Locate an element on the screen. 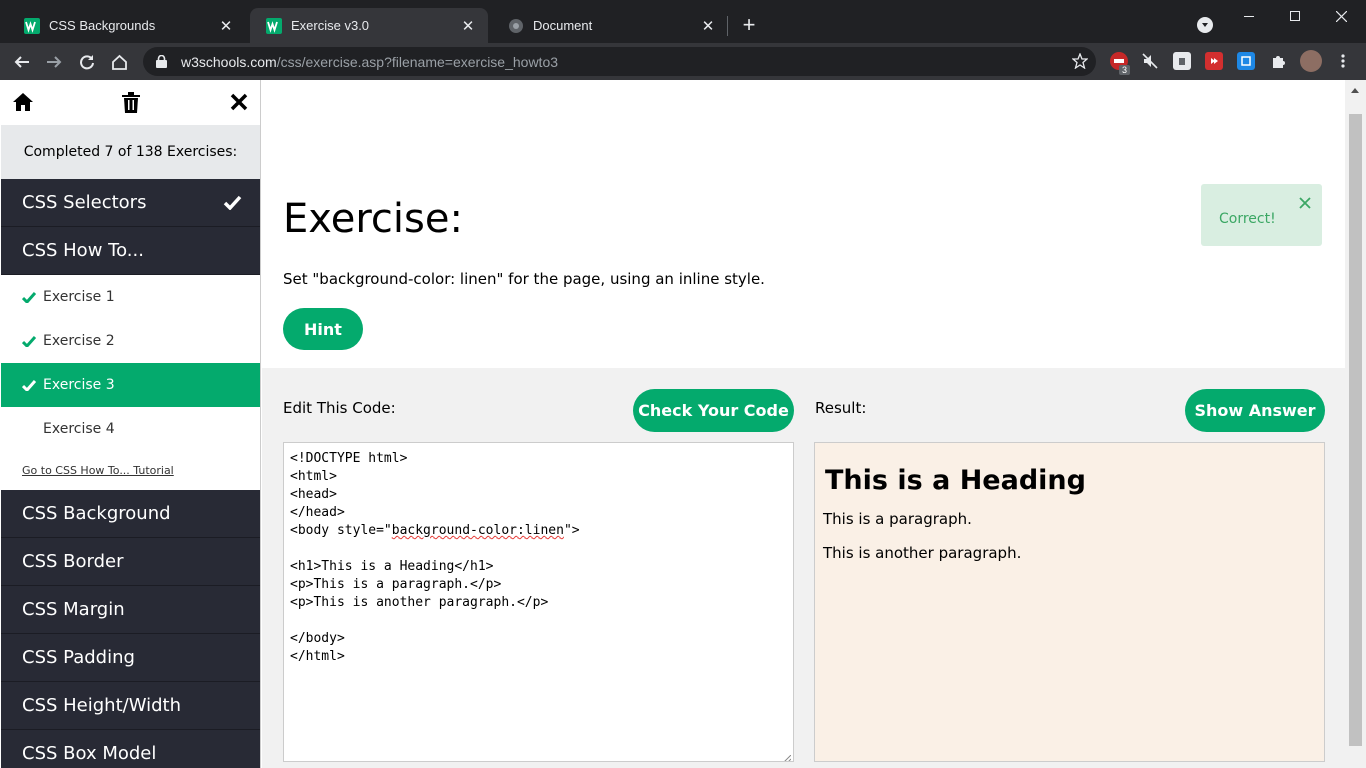 The width and height of the screenshot is (1366, 768). result-paragraph: This is another paragraph. is located at coordinates (922, 553).